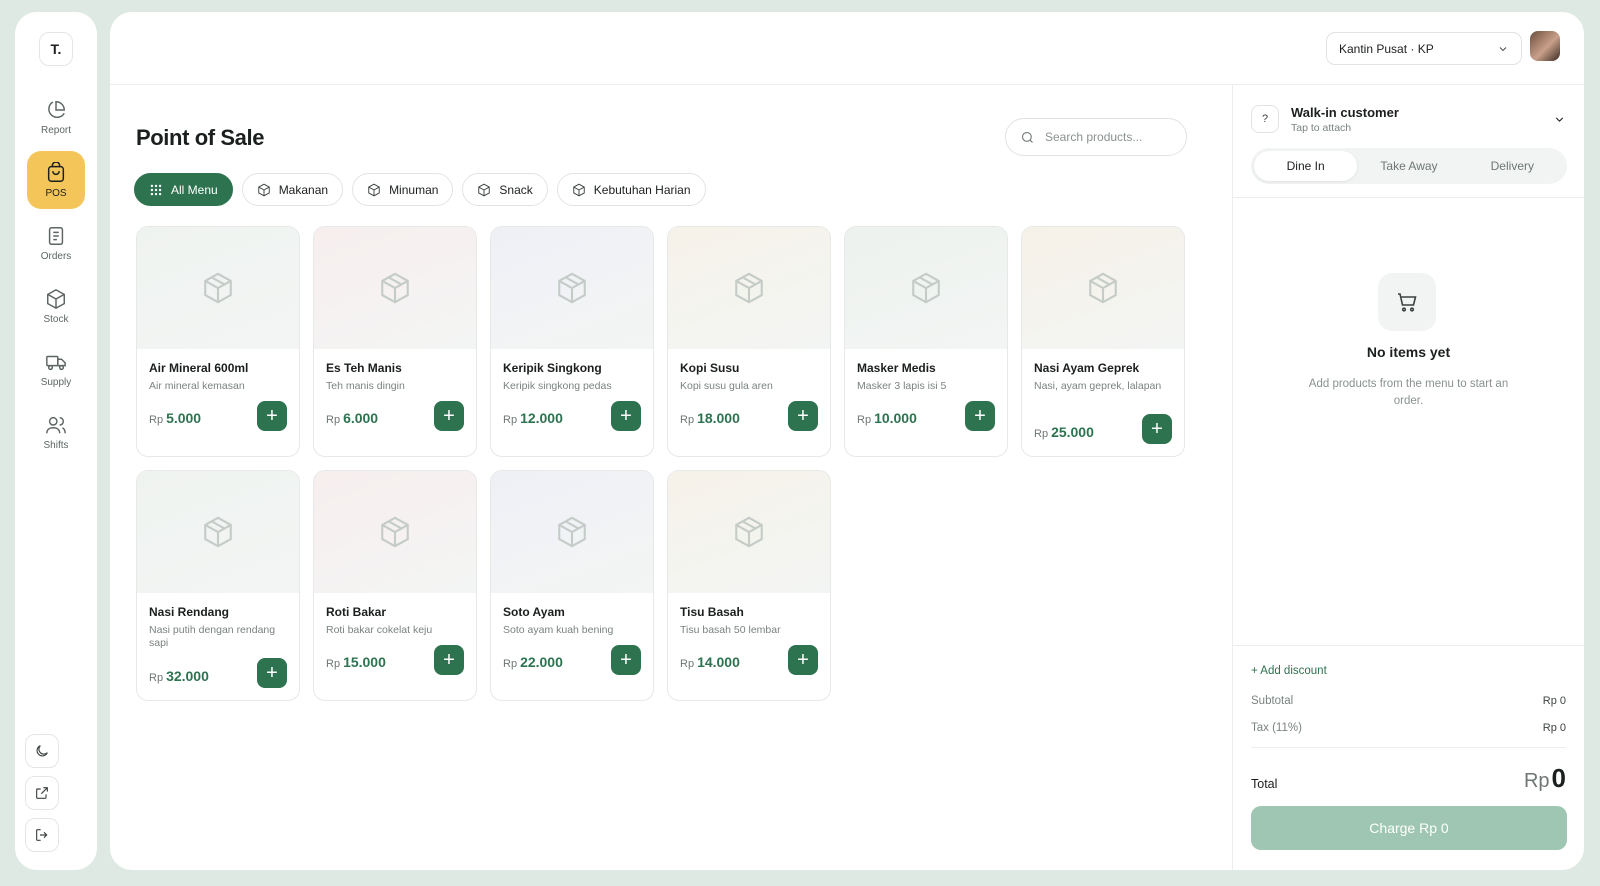 Image resolution: width=1600 pixels, height=886 pixels. Describe the element at coordinates (1064, 432) in the screenshot. I see `product-price: Rp 25.000` at that location.